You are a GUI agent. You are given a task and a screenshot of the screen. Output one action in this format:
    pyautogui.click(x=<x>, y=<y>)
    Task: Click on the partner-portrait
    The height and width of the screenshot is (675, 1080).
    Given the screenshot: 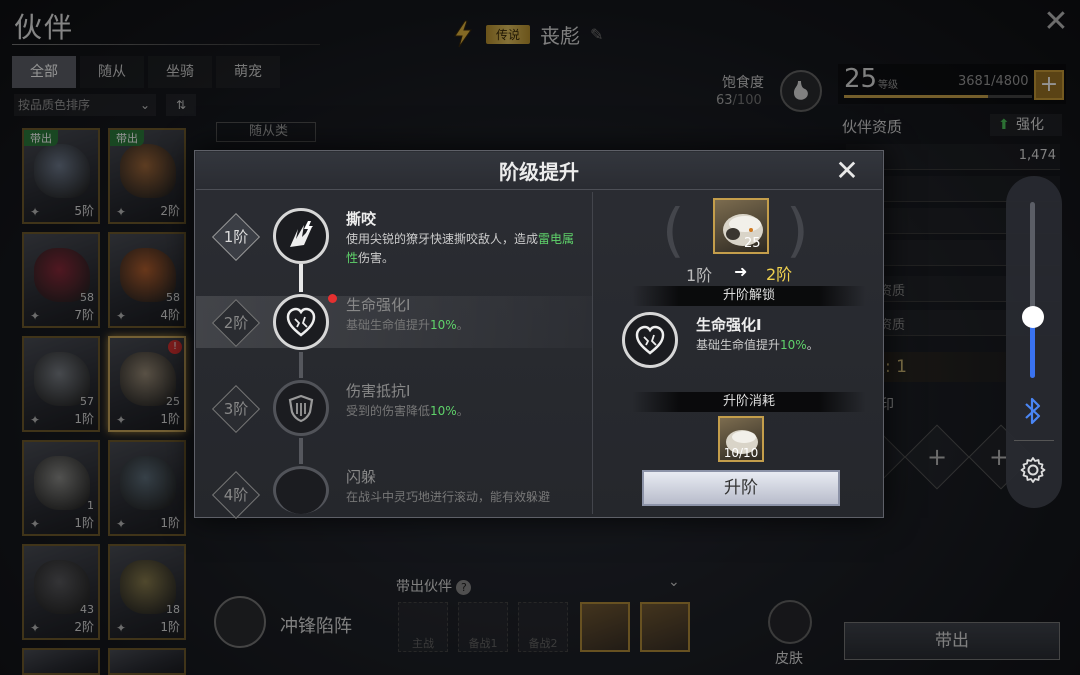 What is the action you would take?
    pyautogui.click(x=741, y=226)
    